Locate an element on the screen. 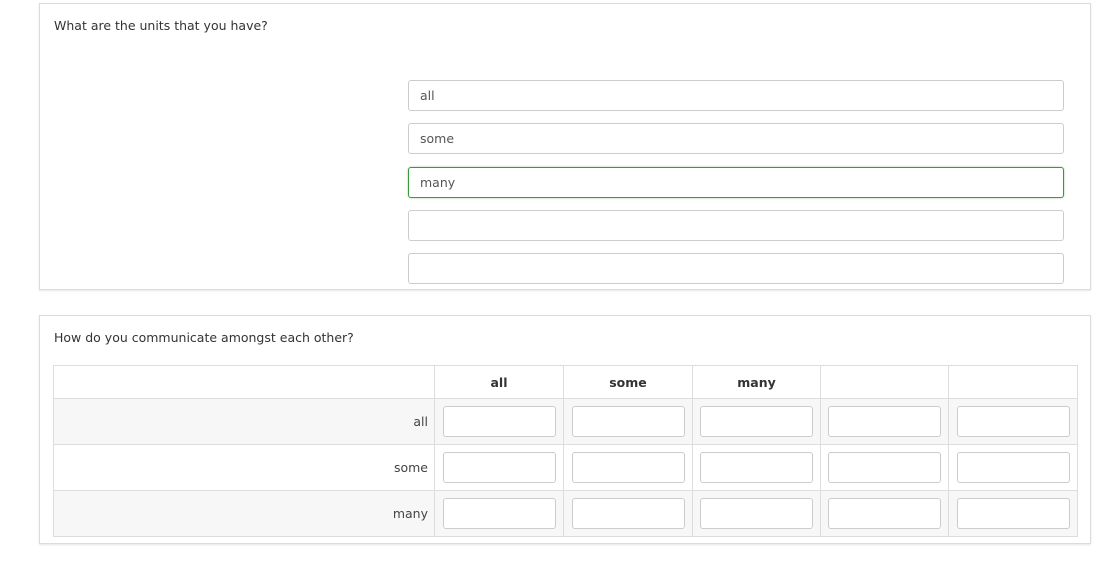 This screenshot has height=571, width=1111. row-label: many is located at coordinates (244, 513).